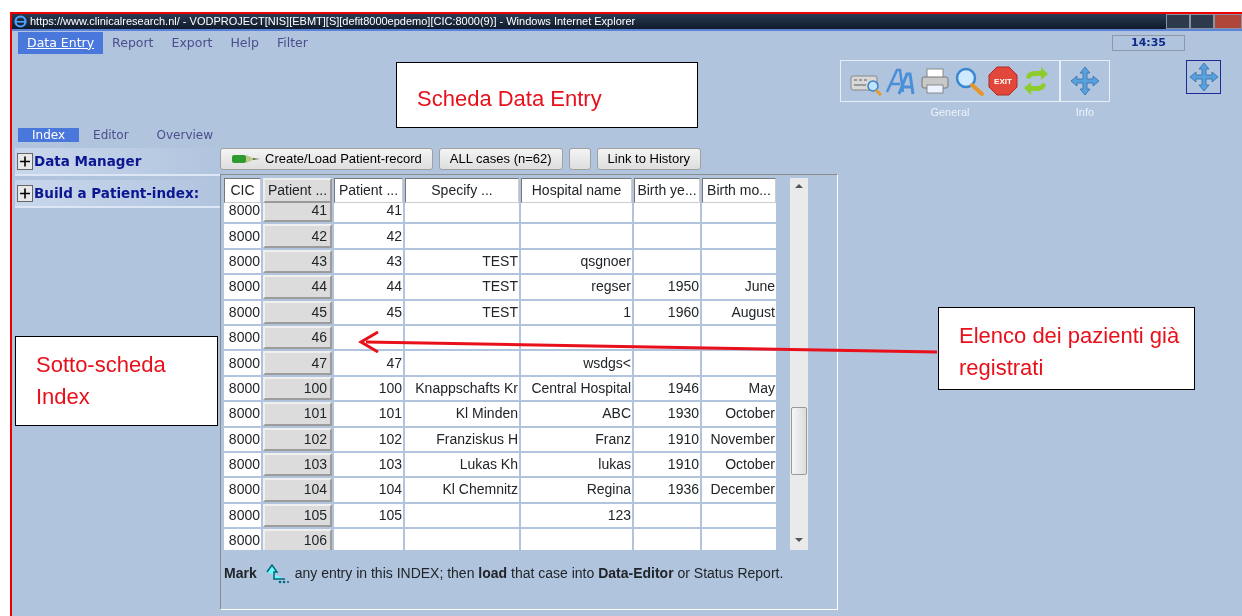  I want to click on row-select-button: 45, so click(297, 312).